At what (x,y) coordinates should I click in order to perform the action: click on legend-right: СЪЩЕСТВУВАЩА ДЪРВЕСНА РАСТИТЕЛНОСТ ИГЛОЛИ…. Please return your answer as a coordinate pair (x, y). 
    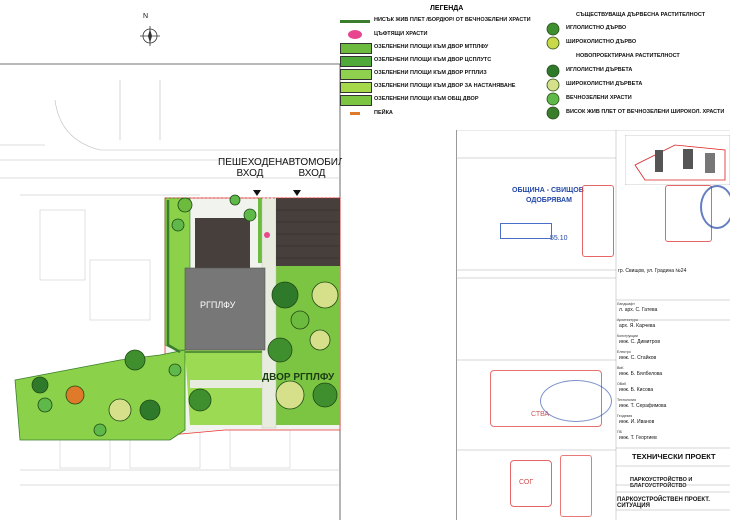
    Looking at the image, I should click on (635, 67).